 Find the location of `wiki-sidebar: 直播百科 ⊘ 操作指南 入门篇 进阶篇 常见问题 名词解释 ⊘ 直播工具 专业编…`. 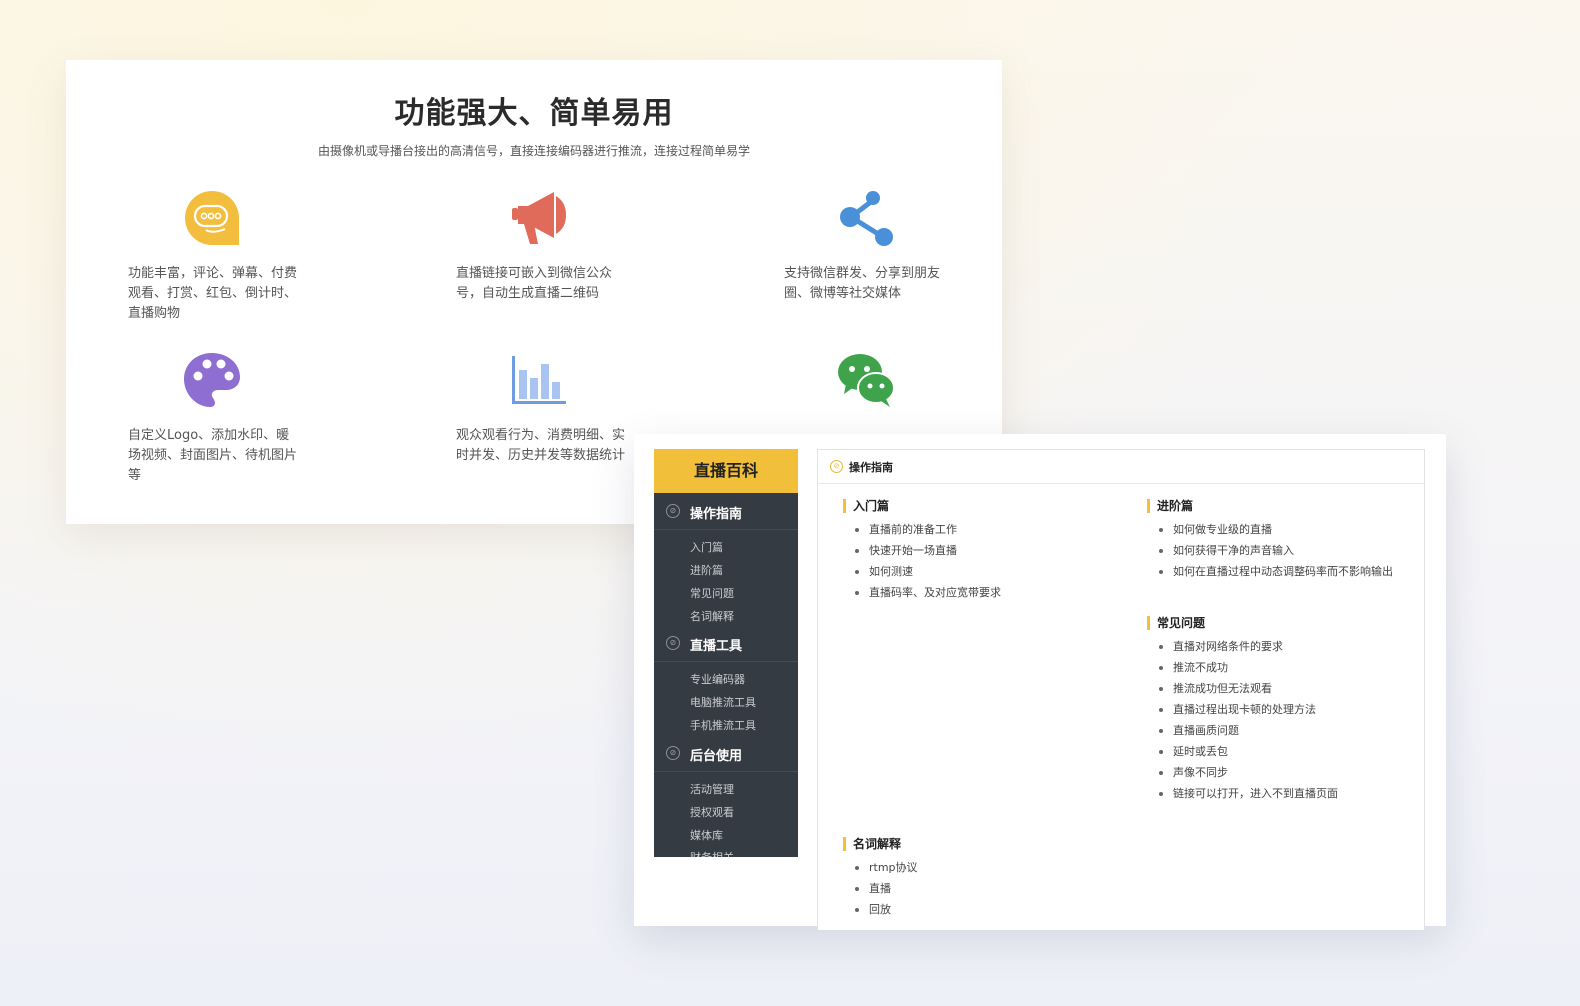

wiki-sidebar: 直播百科 ⊘ 操作指南 入门篇 进阶篇 常见问题 名词解释 ⊘ 直播工具 专业编… is located at coordinates (726, 653).